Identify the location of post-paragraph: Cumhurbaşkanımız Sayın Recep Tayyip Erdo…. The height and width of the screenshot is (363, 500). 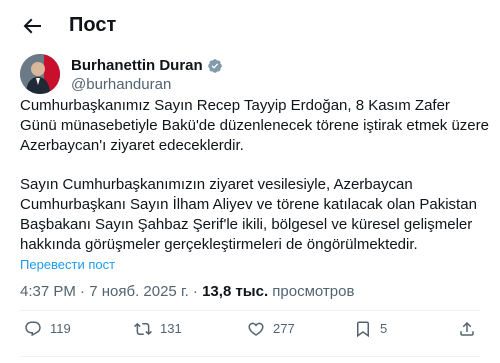
(254, 125).